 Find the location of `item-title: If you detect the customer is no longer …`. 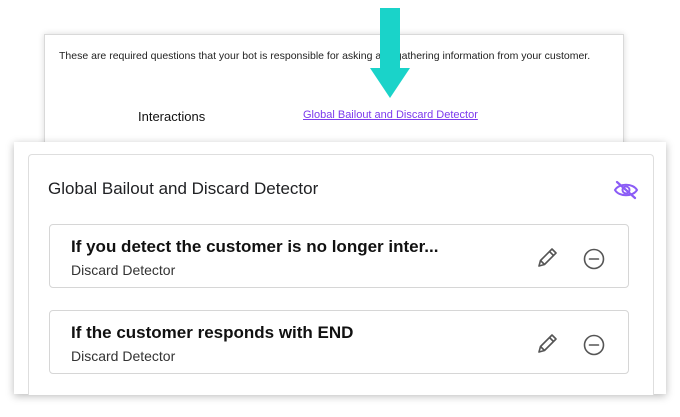

item-title: If you detect the customer is no longer … is located at coordinates (255, 246).